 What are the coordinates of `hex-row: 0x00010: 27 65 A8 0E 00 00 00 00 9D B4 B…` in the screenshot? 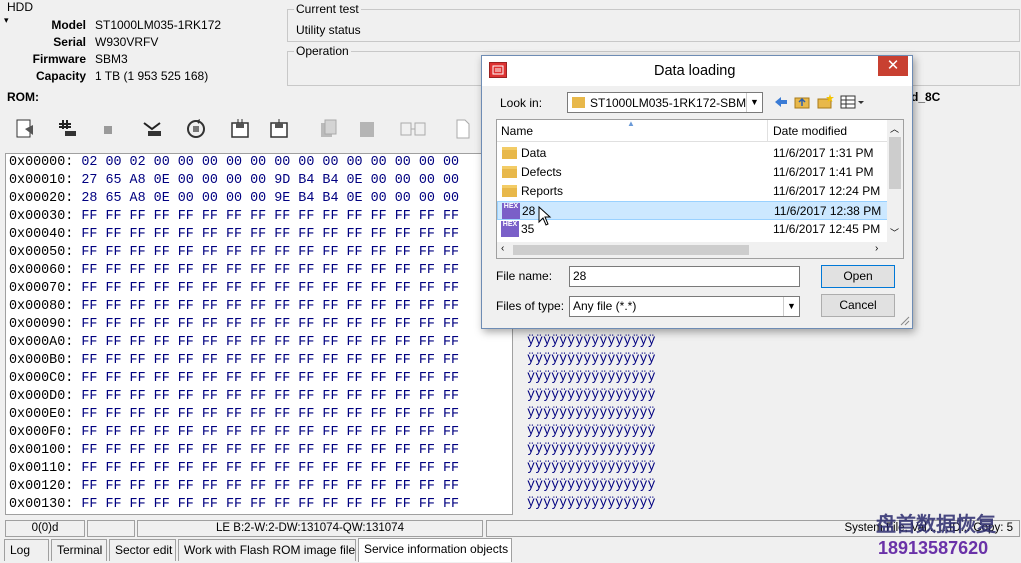 It's located at (259, 181).